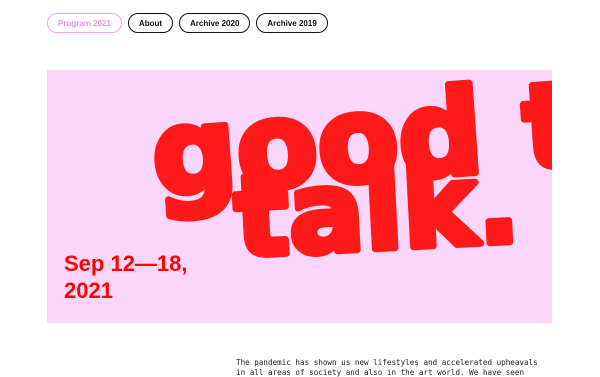  What do you see at coordinates (214, 23) in the screenshot?
I see `nav-archive-2020: Archive 2020` at bounding box center [214, 23].